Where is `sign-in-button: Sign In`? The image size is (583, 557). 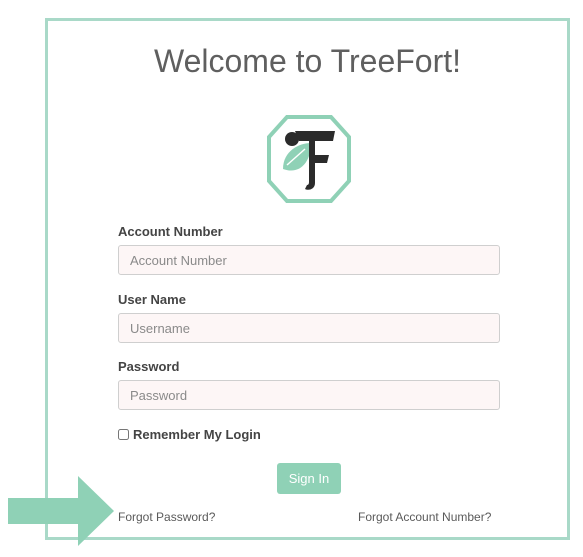 sign-in-button: Sign In is located at coordinates (309, 478).